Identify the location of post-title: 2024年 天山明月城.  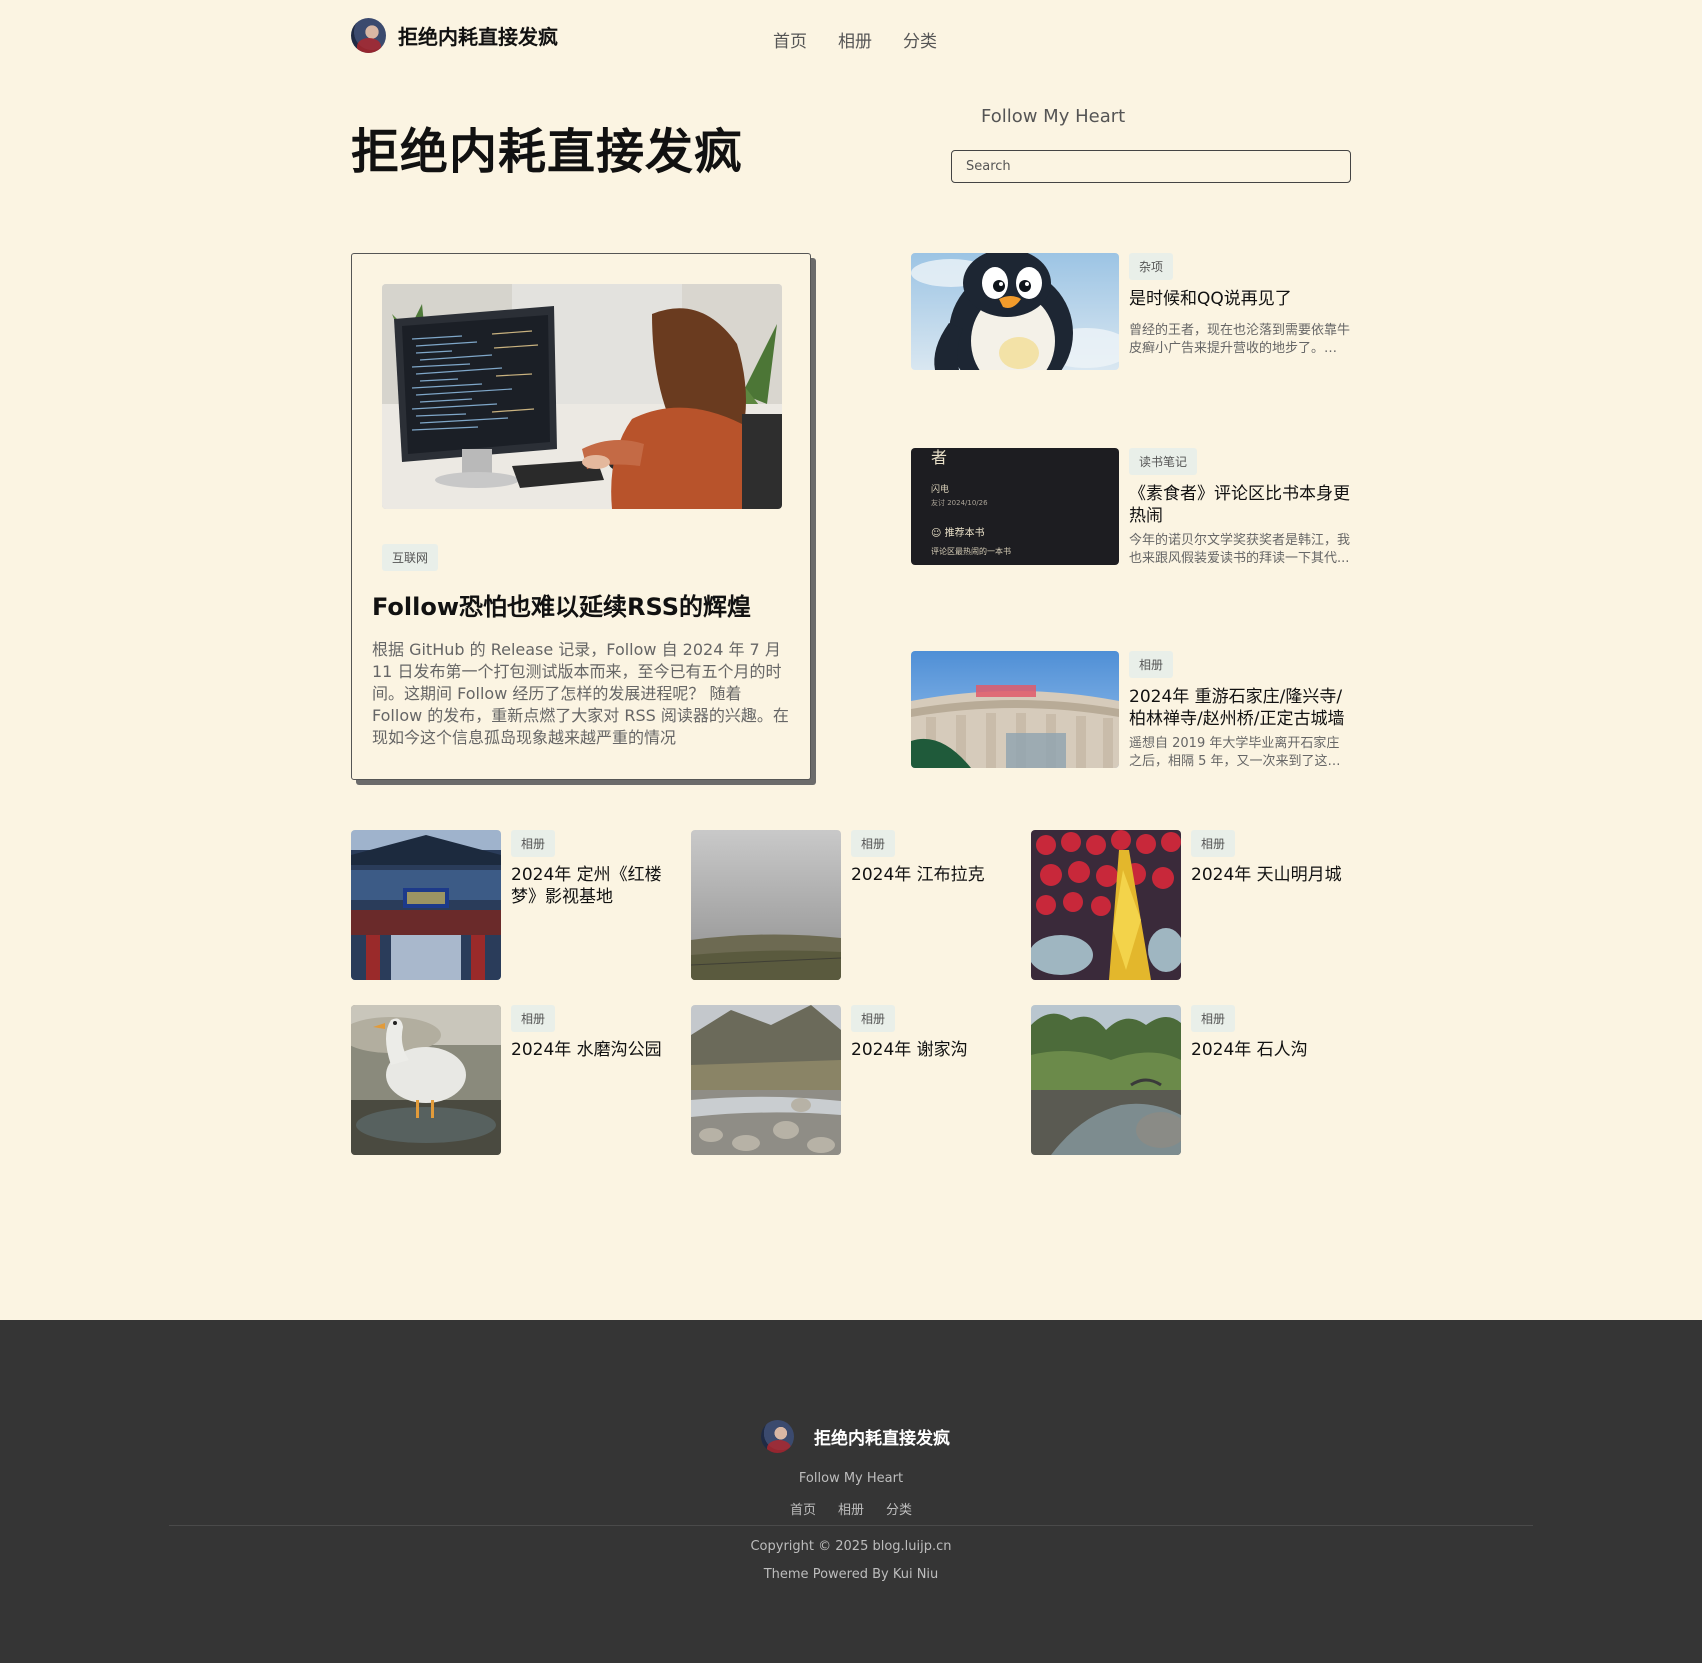
(1271, 875).